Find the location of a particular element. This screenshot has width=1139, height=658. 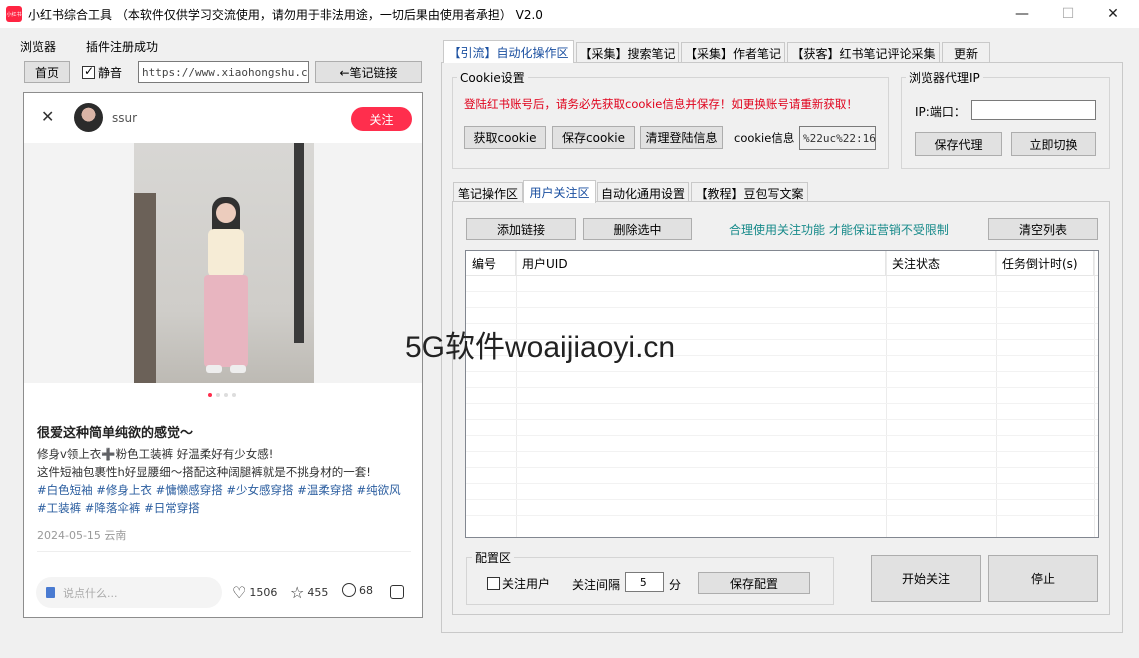

comment-count: 68 is located at coordinates (366, 590).